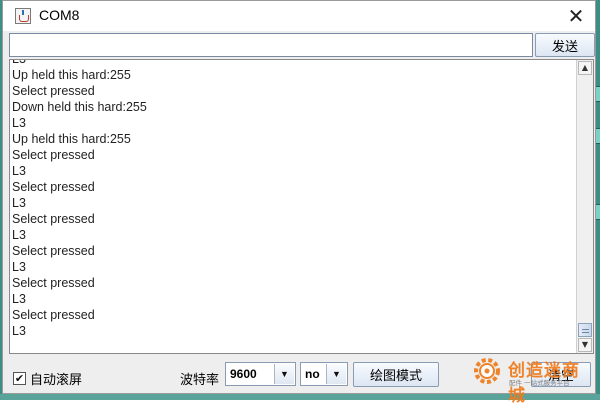 The width and height of the screenshot is (600, 406). Describe the element at coordinates (324, 374) in the screenshot. I see `line-ending-select: no ▼` at that location.